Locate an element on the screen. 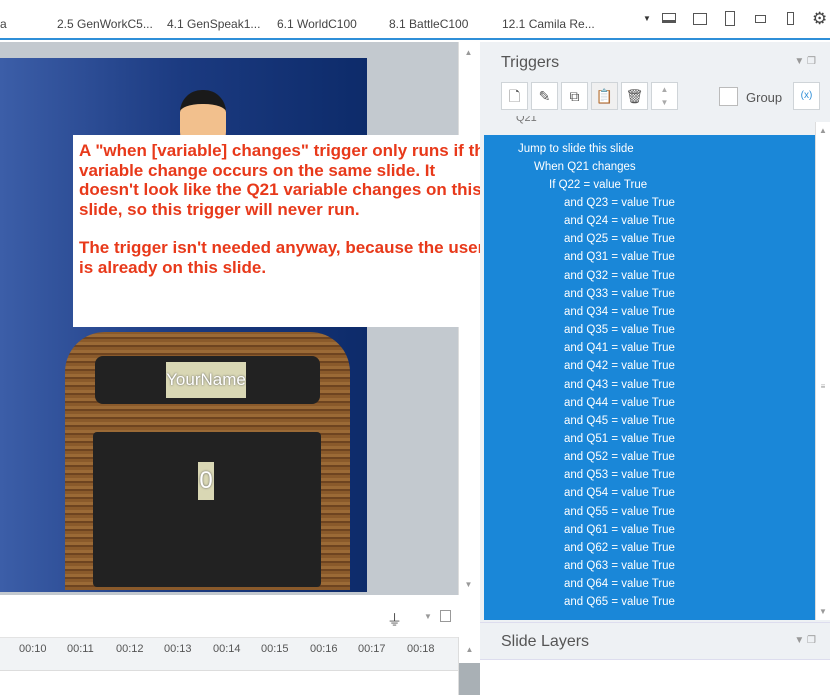  trigger-and-condition: and Q24 = value True is located at coordinates (619, 221).